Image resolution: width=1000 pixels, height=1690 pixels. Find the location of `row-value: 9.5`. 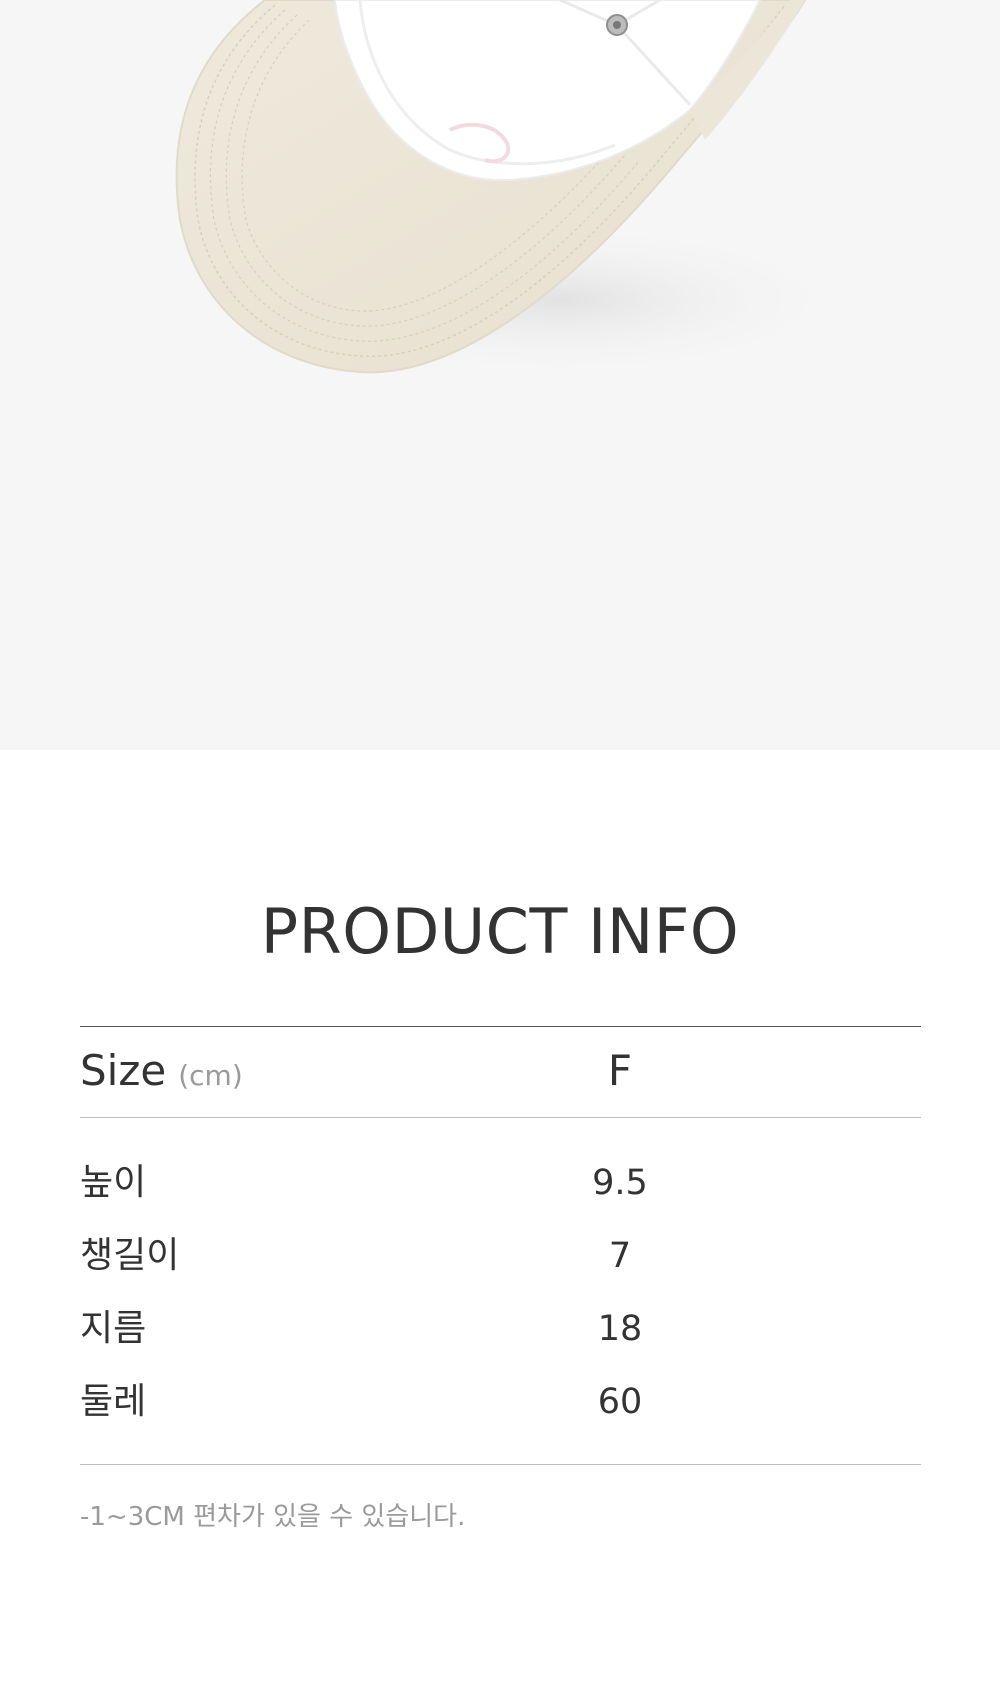

row-value: 9.5 is located at coordinates (620, 1183).